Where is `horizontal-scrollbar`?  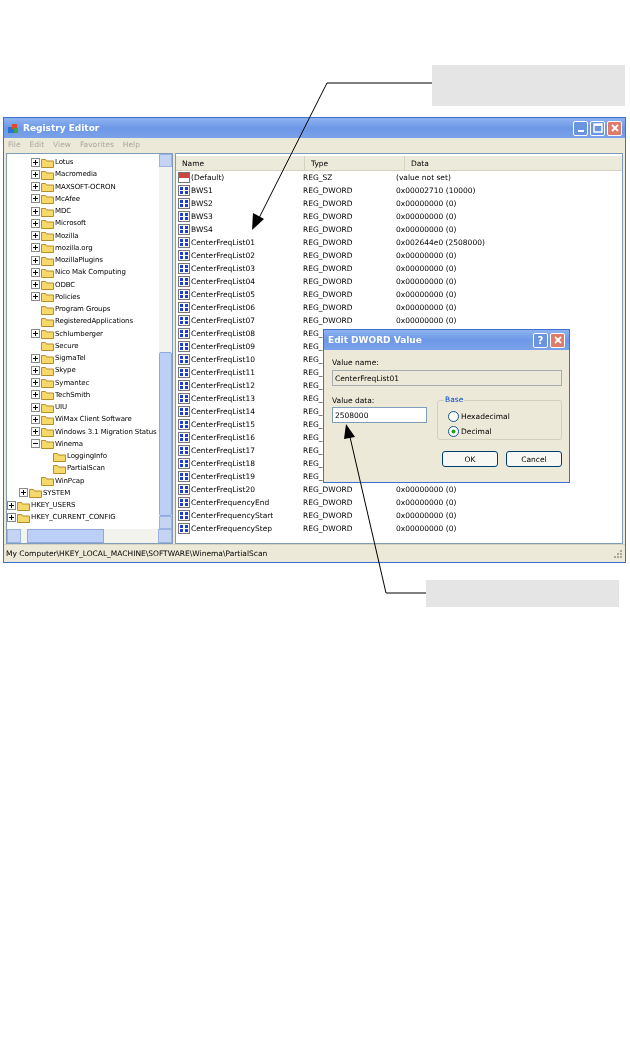
horizontal-scrollbar is located at coordinates (89, 536).